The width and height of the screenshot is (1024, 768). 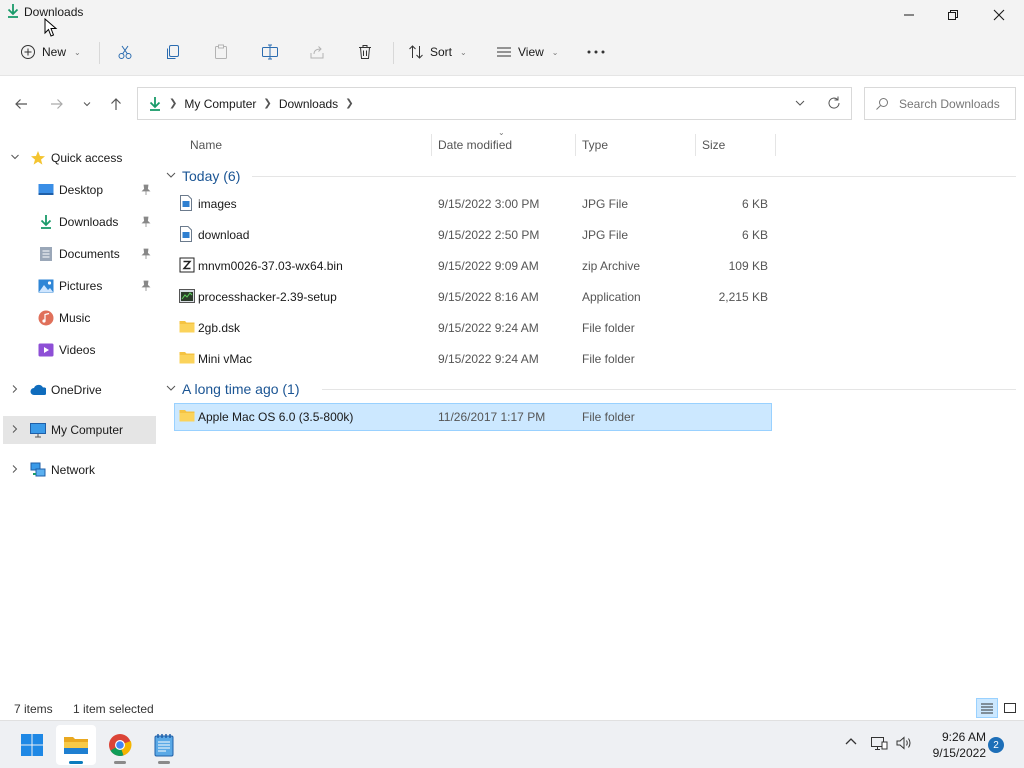 I want to click on share-button, so click(x=317, y=52).